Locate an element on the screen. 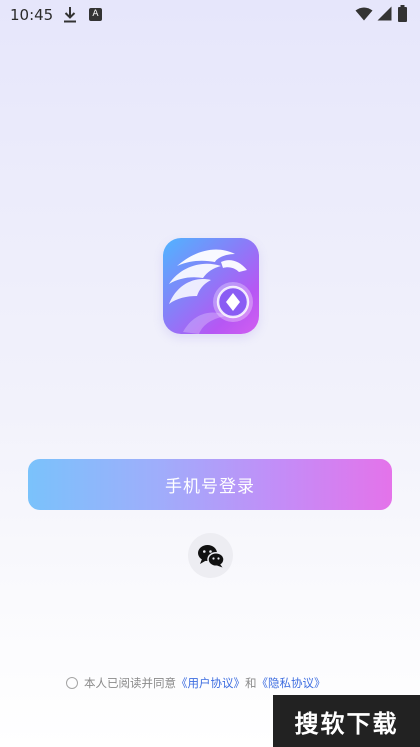 The height and width of the screenshot is (747, 420). wechat-login-button is located at coordinates (210, 555).